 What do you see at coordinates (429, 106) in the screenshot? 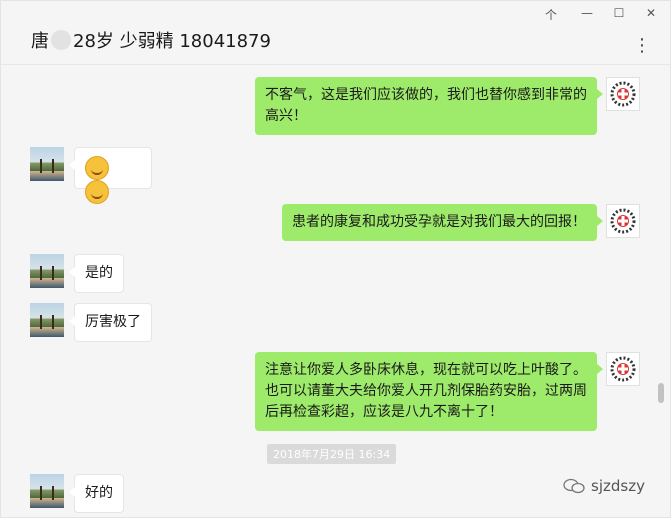
I see `message-bubble-sent: 不客气，这是我们应该做的，我们也替你感到非常的高兴！` at bounding box center [429, 106].